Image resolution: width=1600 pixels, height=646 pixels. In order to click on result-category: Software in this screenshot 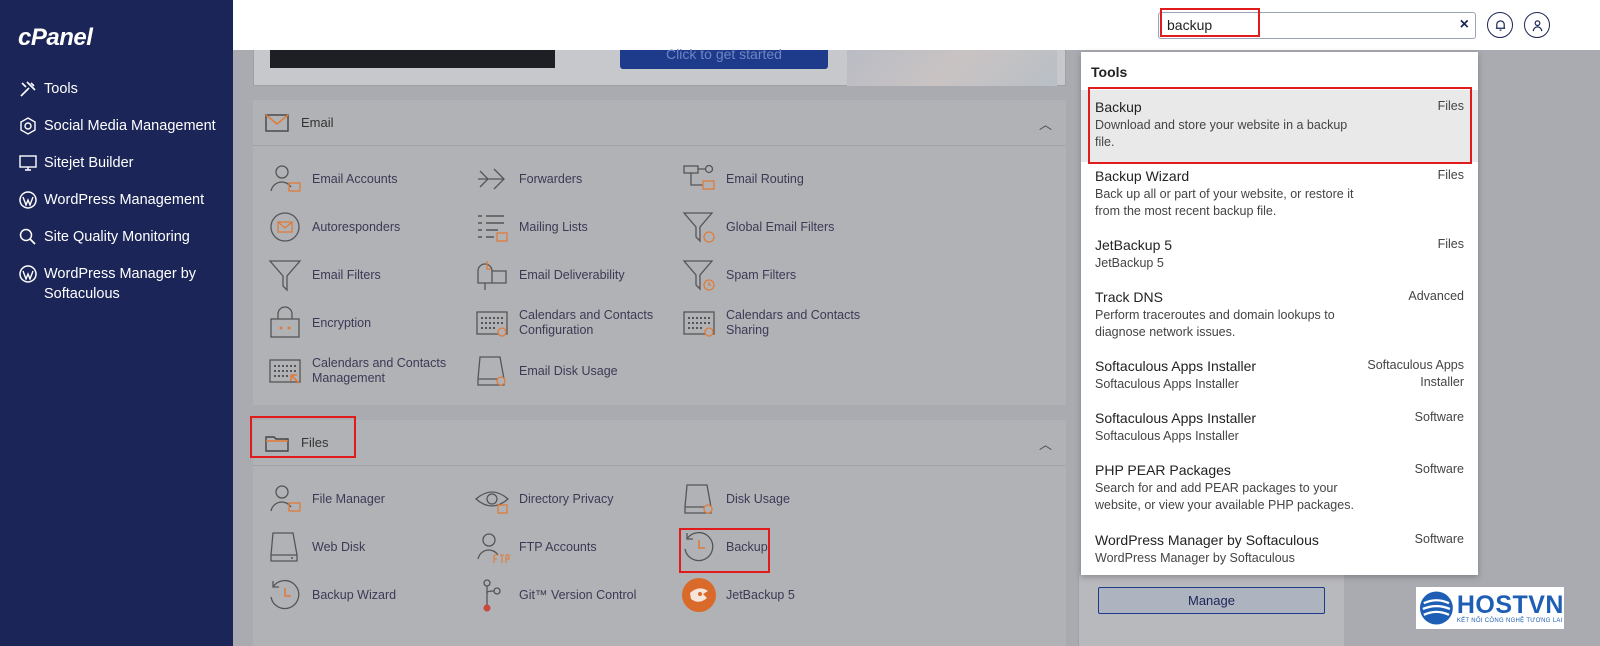, I will do `click(1439, 539)`.